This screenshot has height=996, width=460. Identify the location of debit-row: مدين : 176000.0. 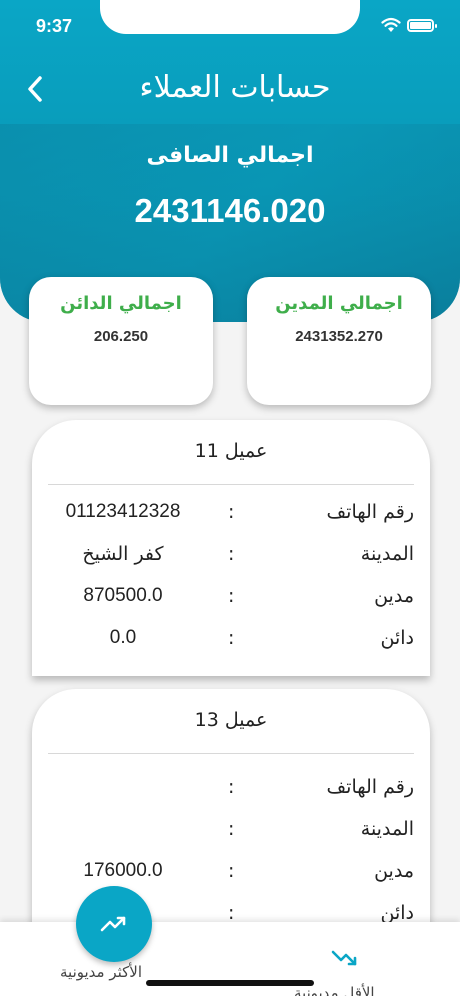
(231, 871).